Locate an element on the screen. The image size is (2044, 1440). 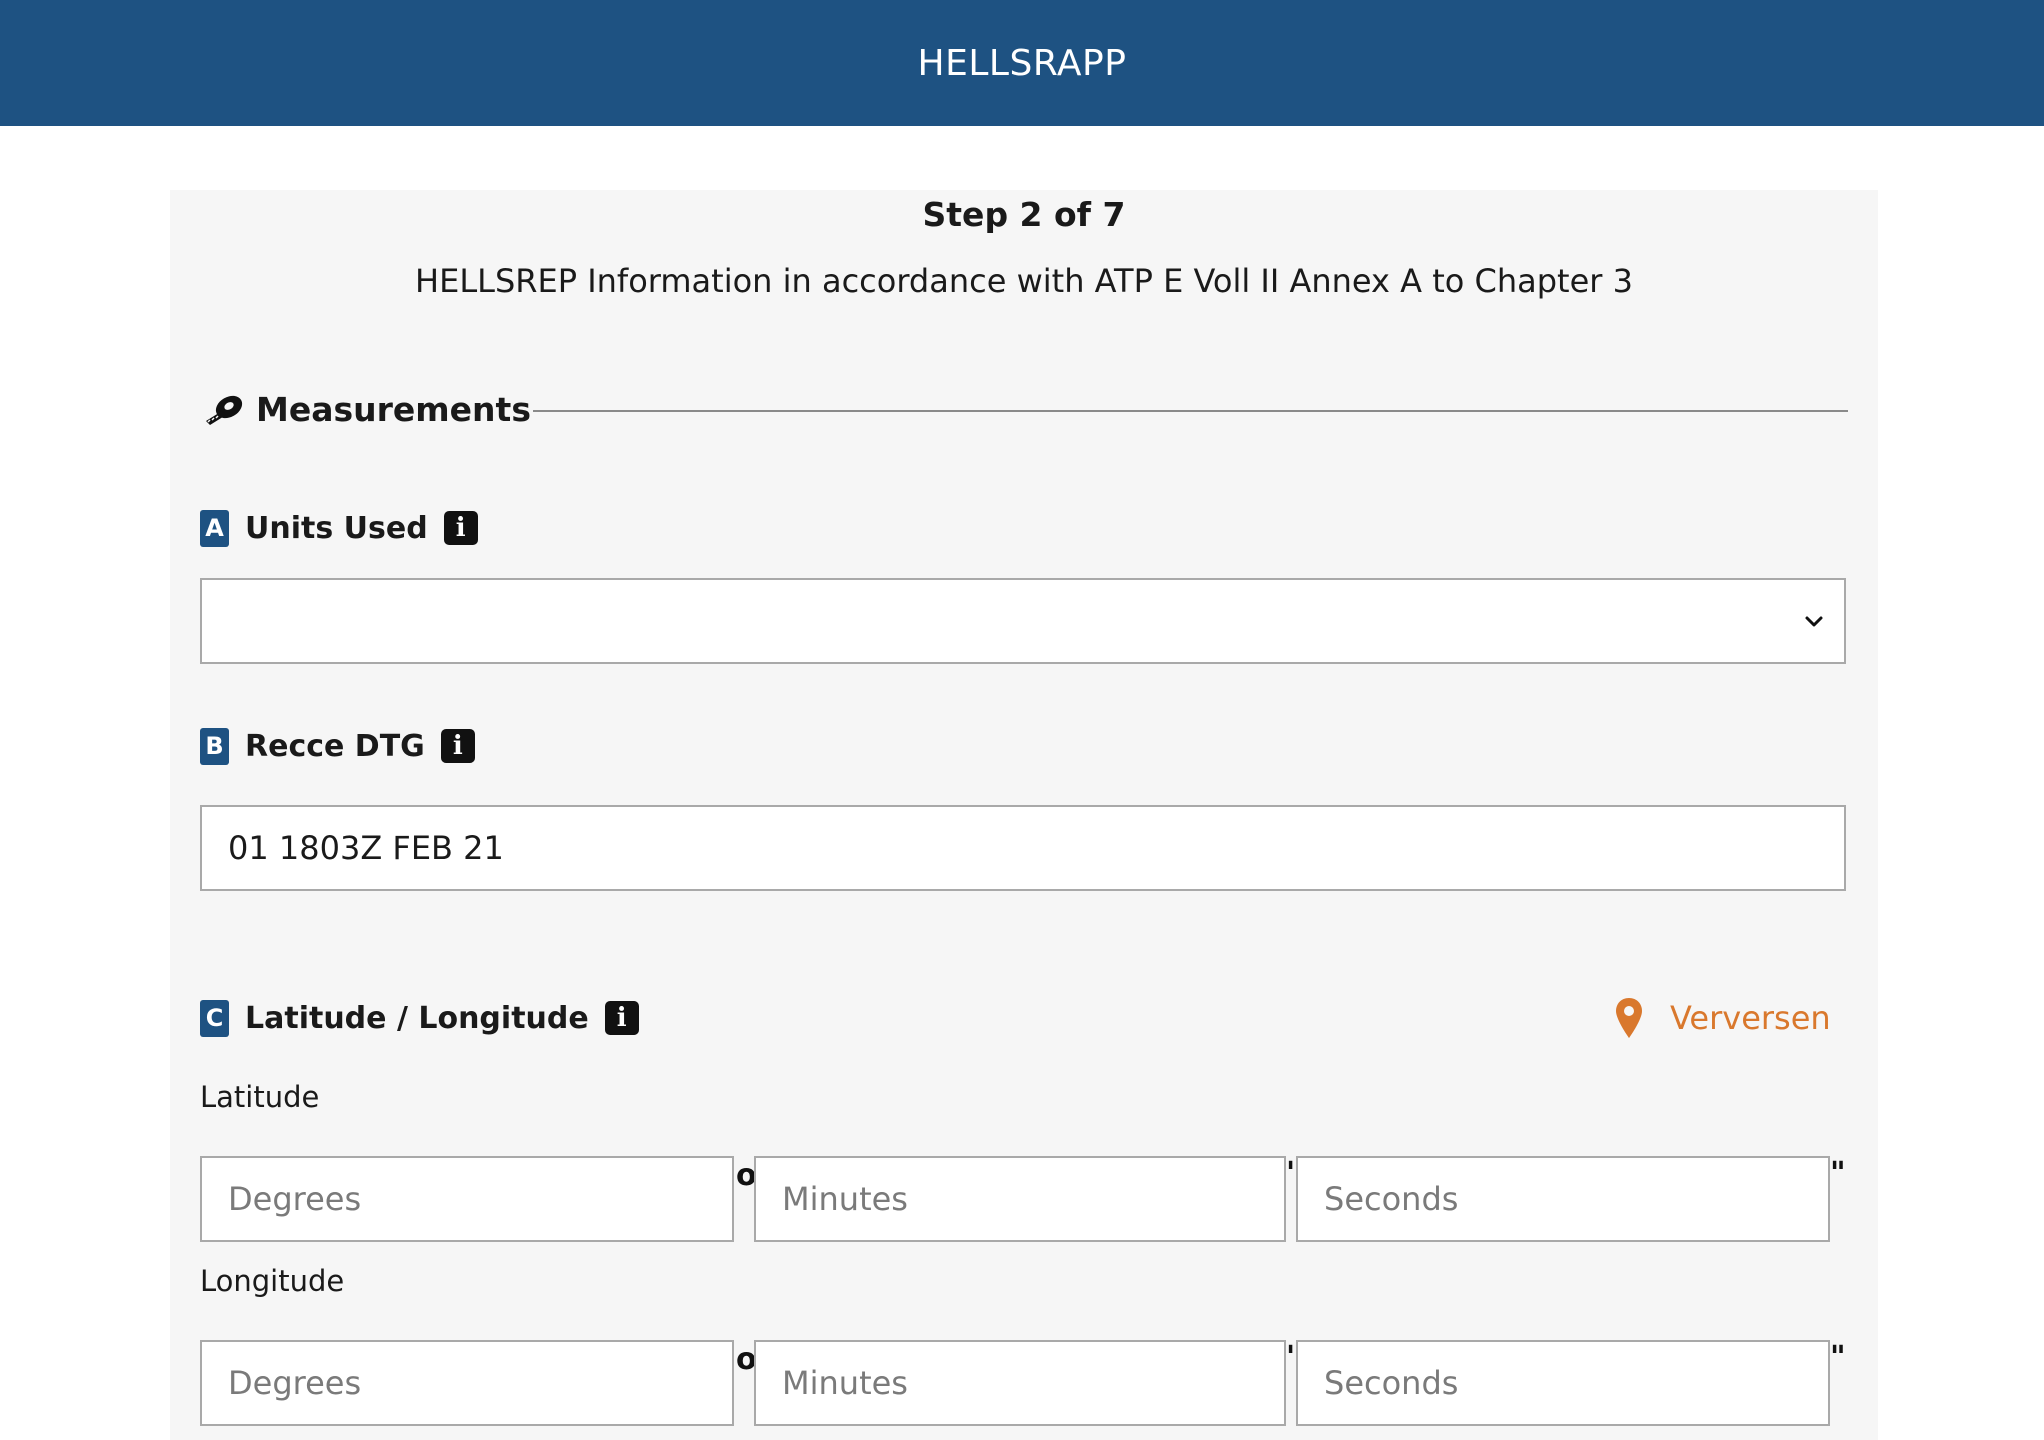
latlon-label-row: C Latitude / Longitude i is located at coordinates (419, 1018).